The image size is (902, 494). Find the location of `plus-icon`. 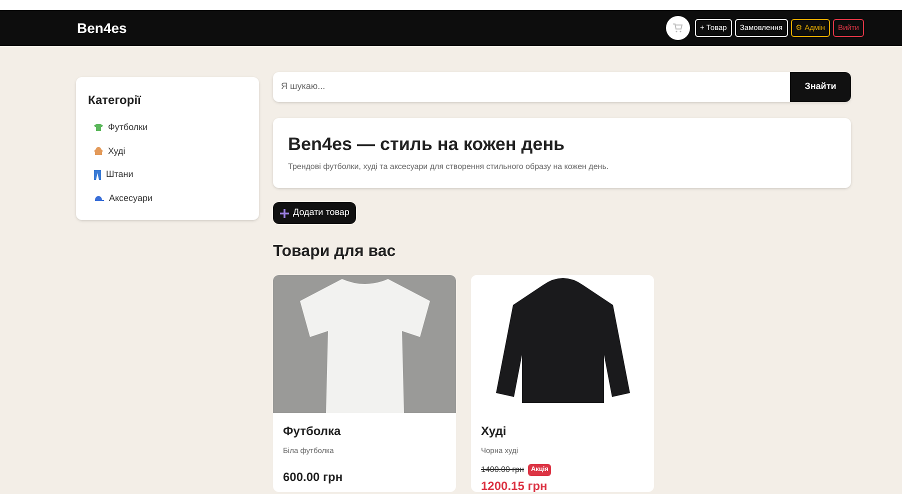

plus-icon is located at coordinates (284, 213).